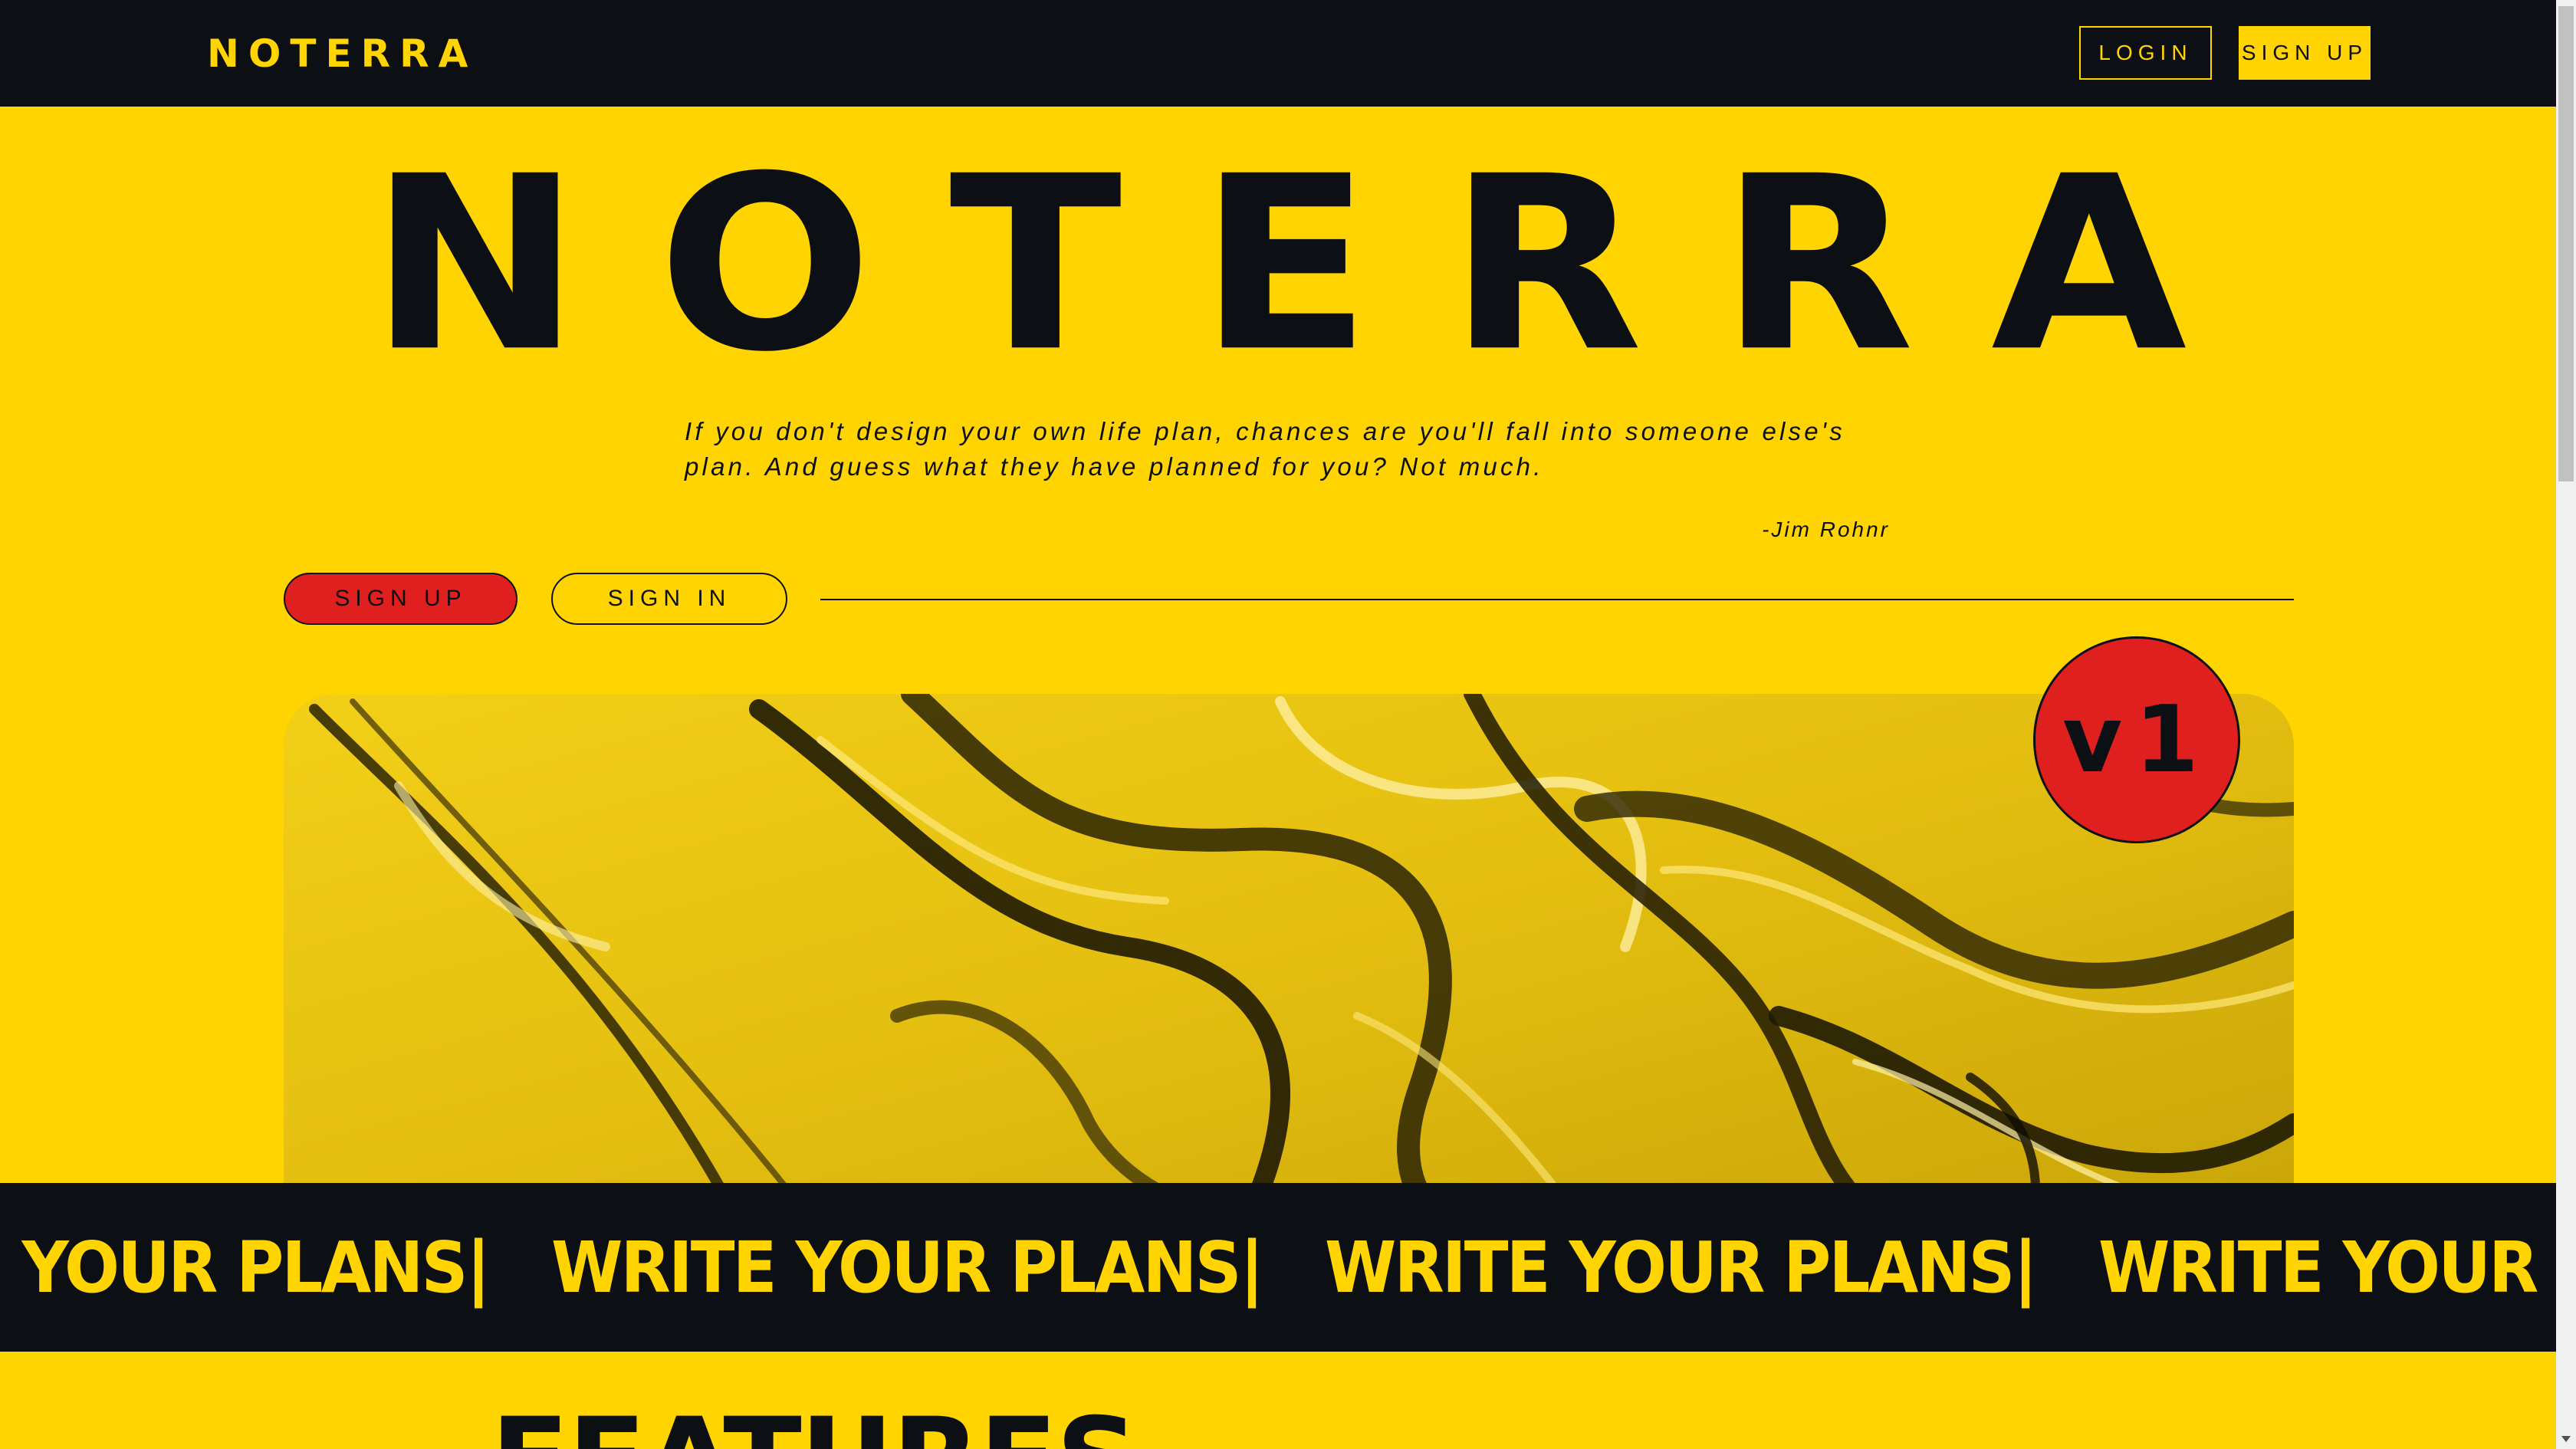 This screenshot has width=2576, height=1449. What do you see at coordinates (1557, 600) in the screenshot?
I see `hero-divider` at bounding box center [1557, 600].